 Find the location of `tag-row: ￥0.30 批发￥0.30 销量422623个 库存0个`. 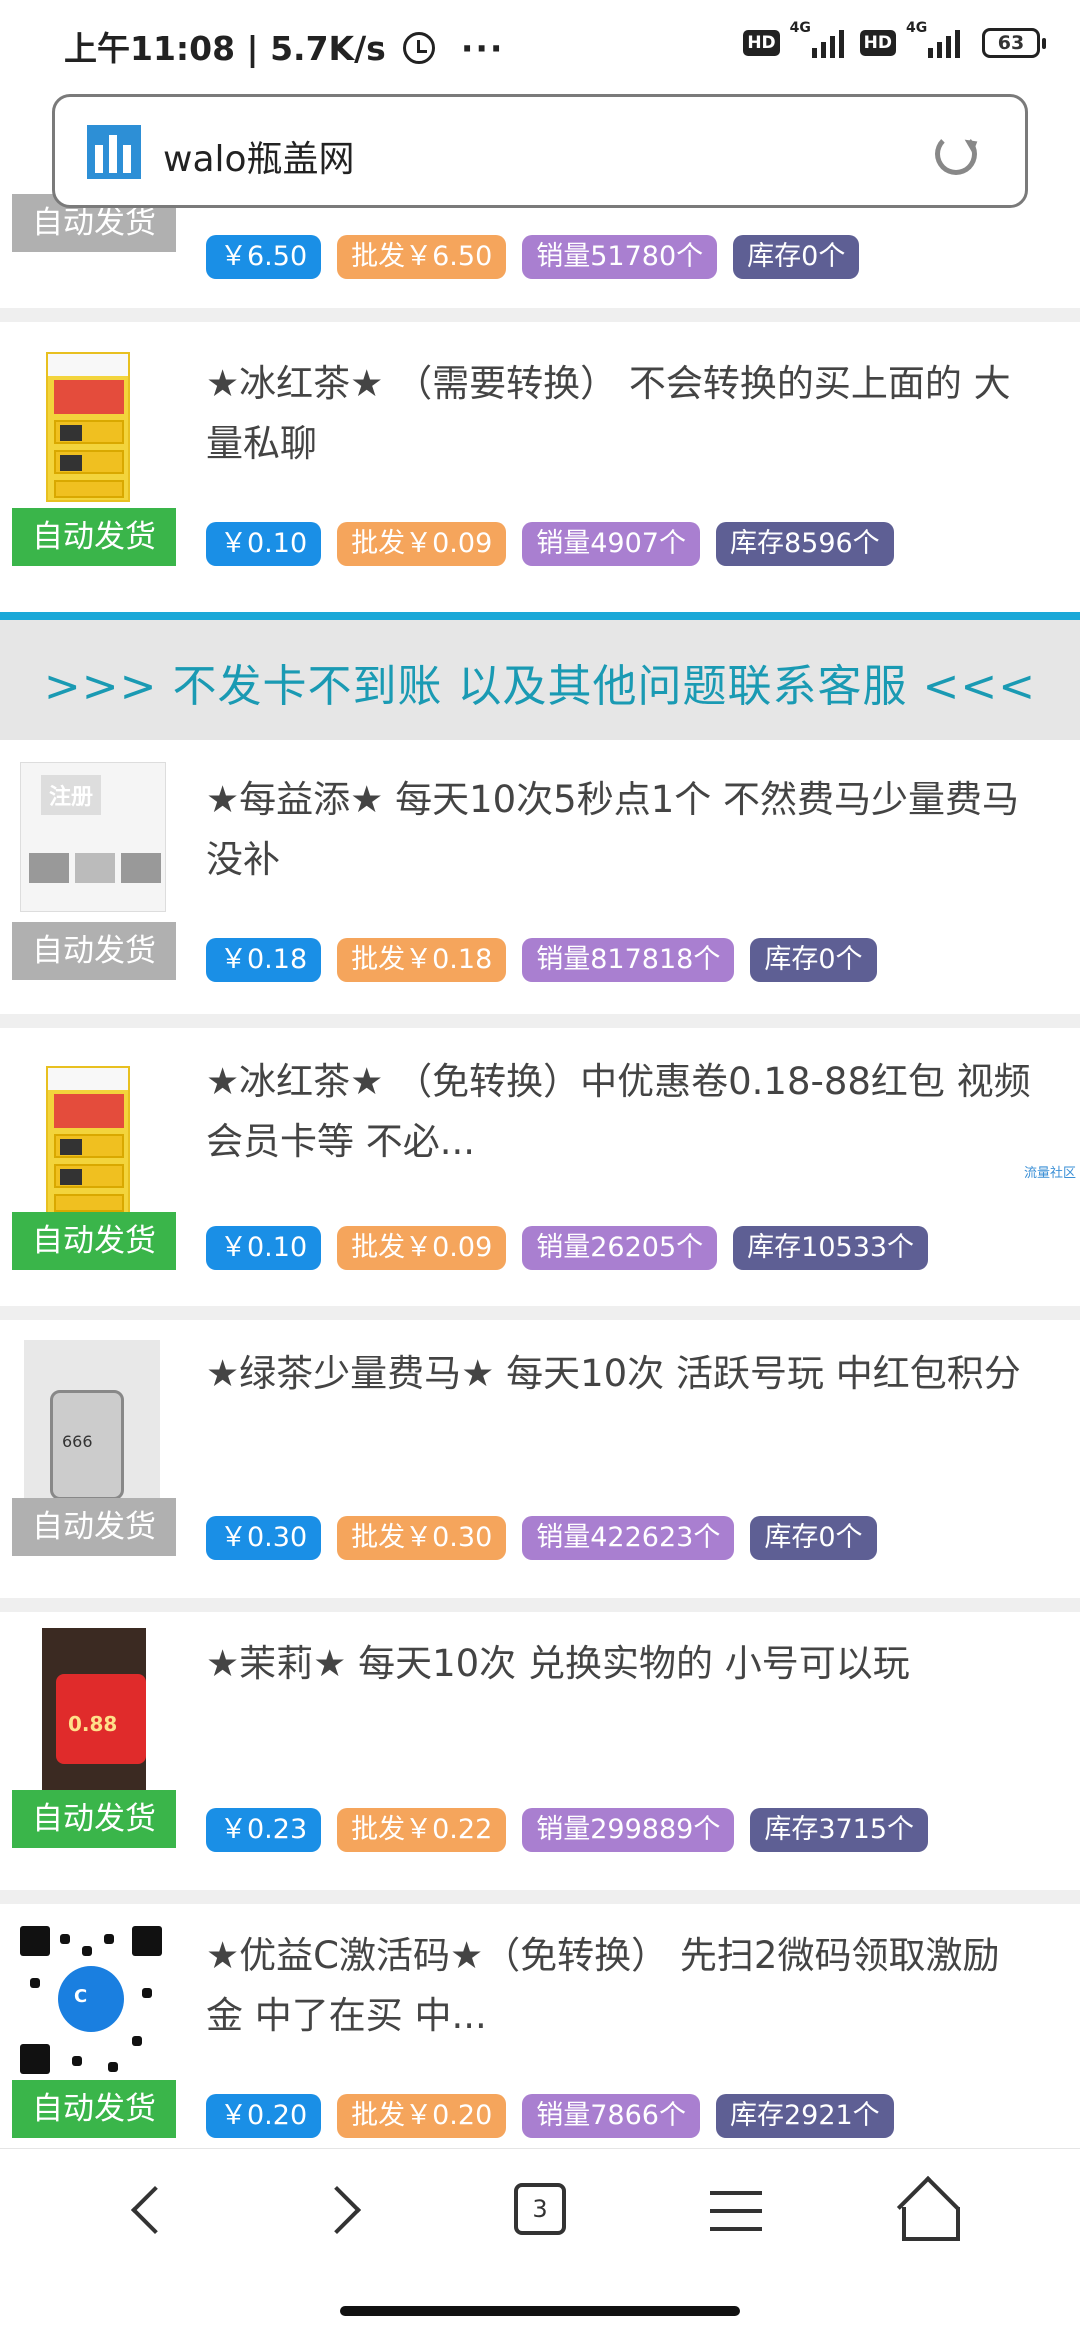

tag-row: ￥0.30 批发￥0.30 销量422623个 库存0个 is located at coordinates (541, 1538).